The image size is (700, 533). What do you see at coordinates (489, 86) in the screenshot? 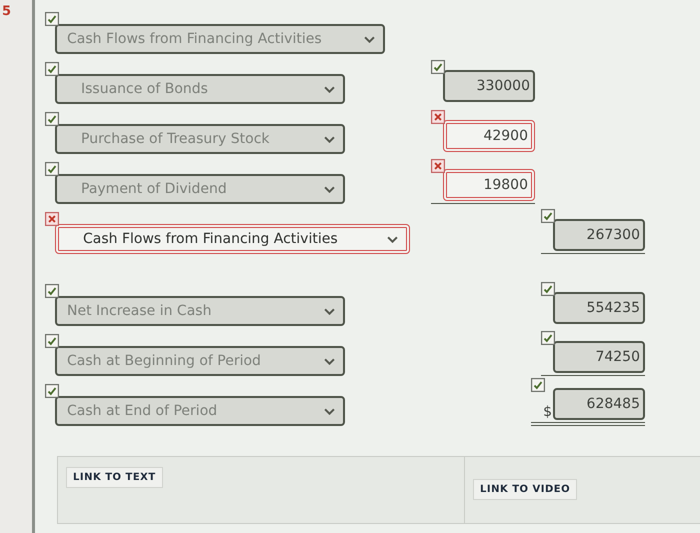
I see `amount-field: 330000` at bounding box center [489, 86].